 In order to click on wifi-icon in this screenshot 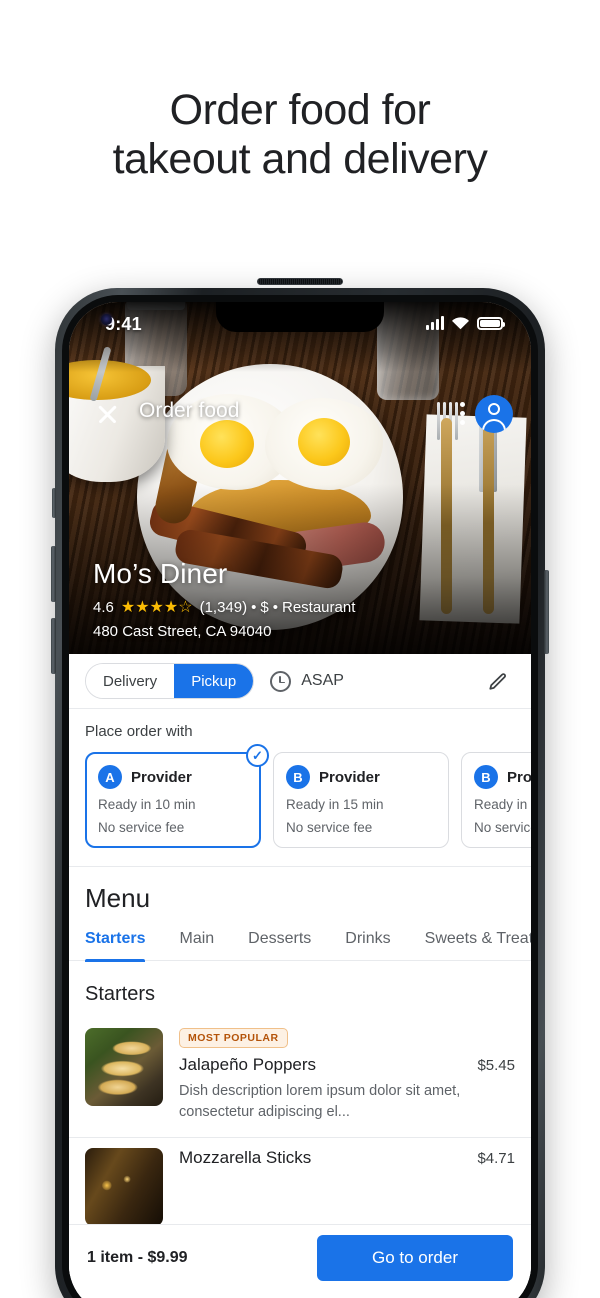, I will do `click(460, 323)`.